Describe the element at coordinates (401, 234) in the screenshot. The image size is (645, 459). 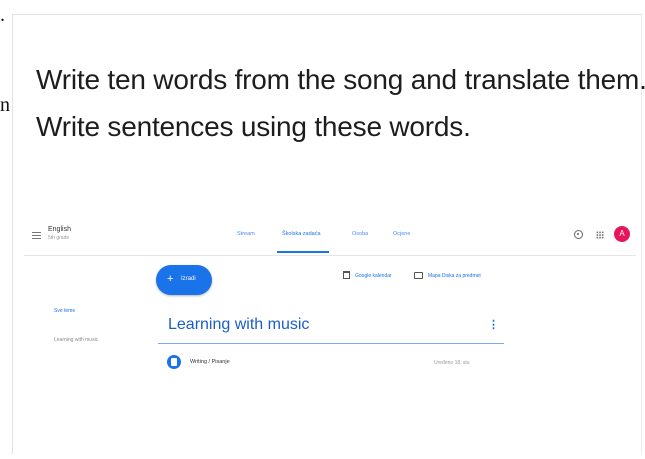
I see `tab-grades: Ocjene` at that location.